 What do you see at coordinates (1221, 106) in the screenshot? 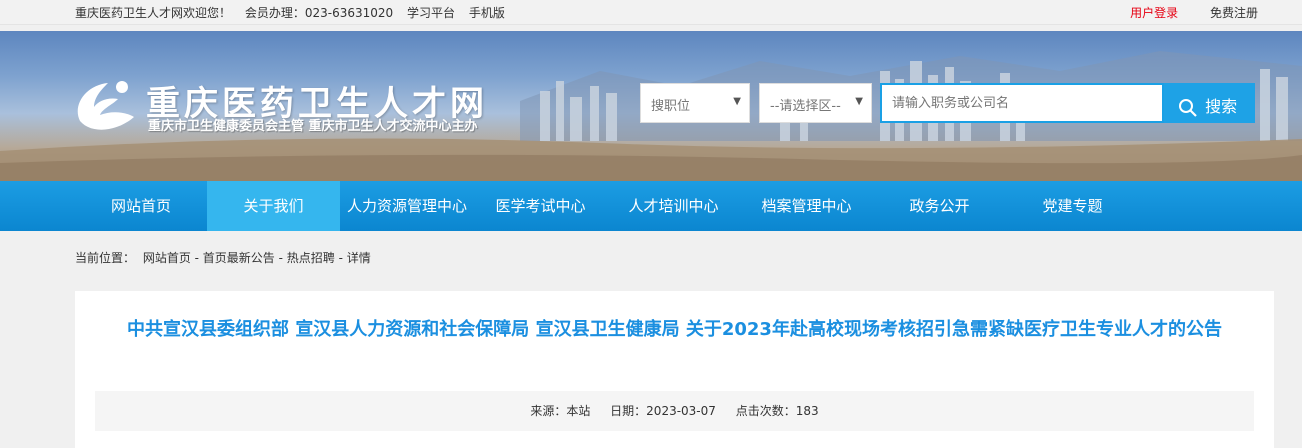
I see `search-button-label: 搜索` at bounding box center [1221, 106].